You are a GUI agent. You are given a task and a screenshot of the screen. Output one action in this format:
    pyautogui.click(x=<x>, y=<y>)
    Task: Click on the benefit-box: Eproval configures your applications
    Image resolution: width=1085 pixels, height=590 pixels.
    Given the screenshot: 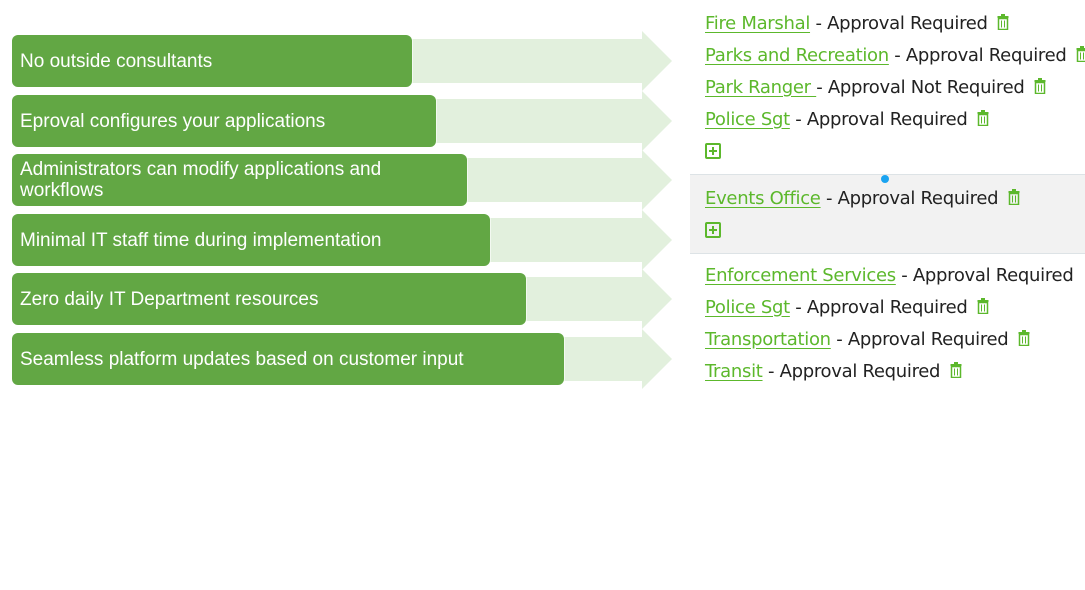 What is the action you would take?
    pyautogui.click(x=224, y=121)
    